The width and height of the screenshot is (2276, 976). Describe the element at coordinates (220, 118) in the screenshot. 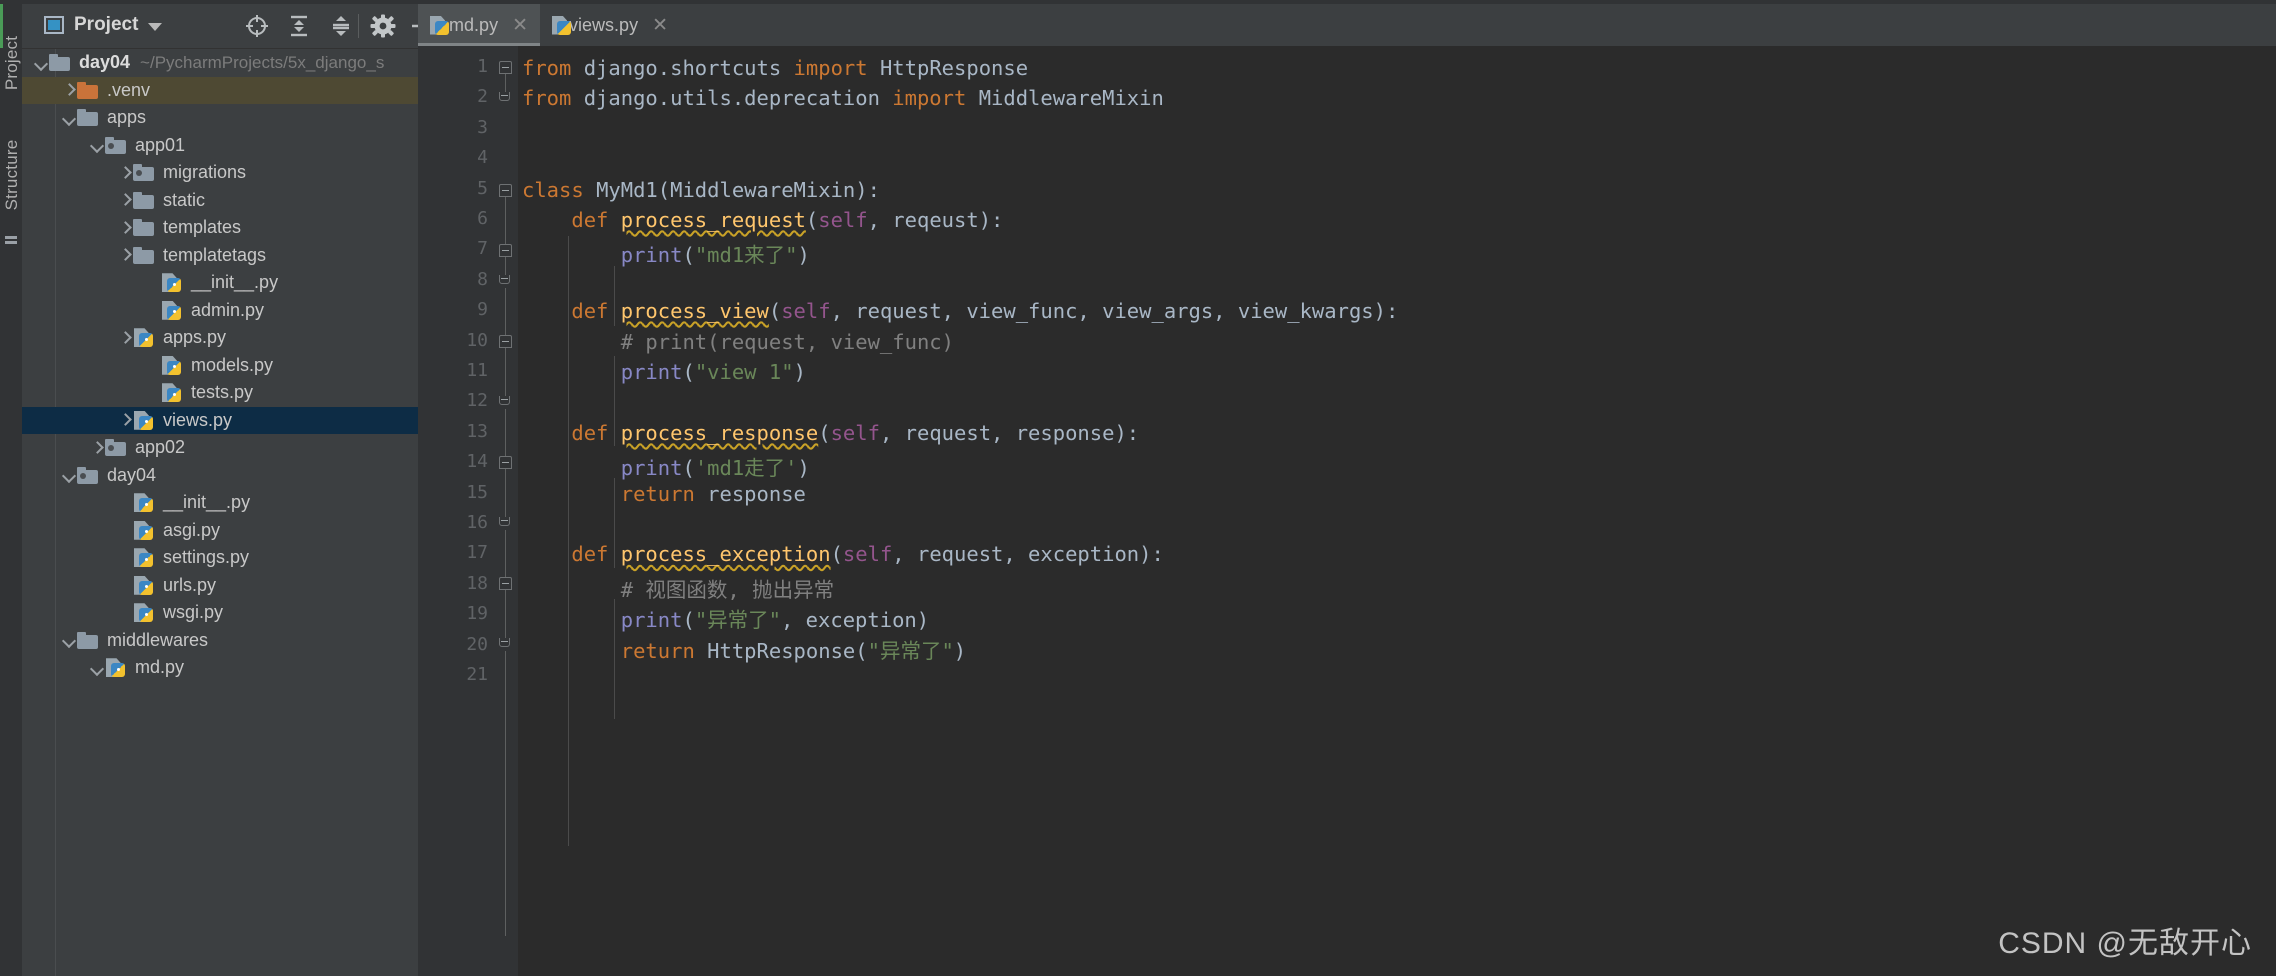

I see `tree-item-apps: apps` at that location.